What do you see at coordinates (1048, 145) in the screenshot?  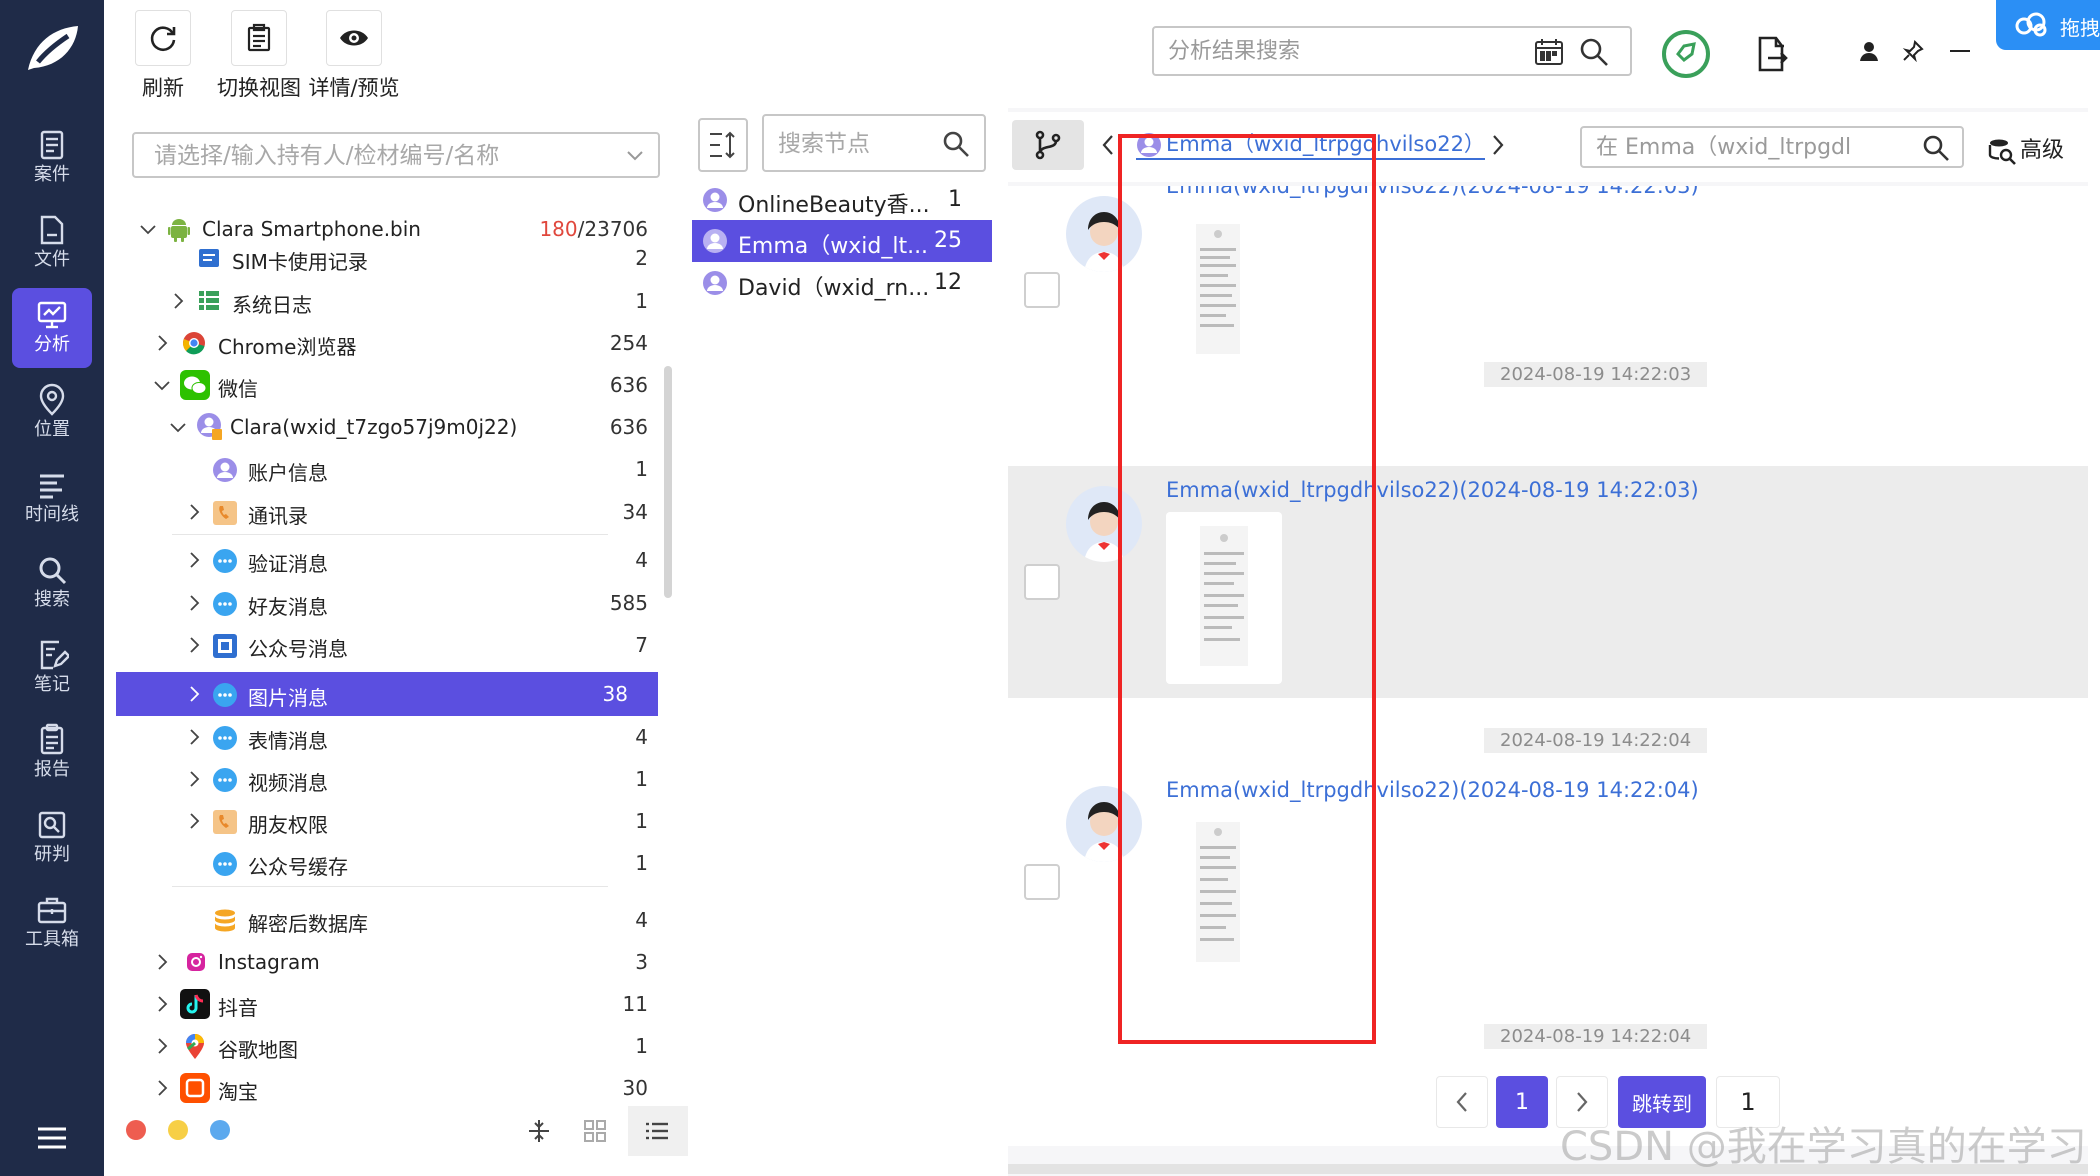 I see `branch-toggle-button` at bounding box center [1048, 145].